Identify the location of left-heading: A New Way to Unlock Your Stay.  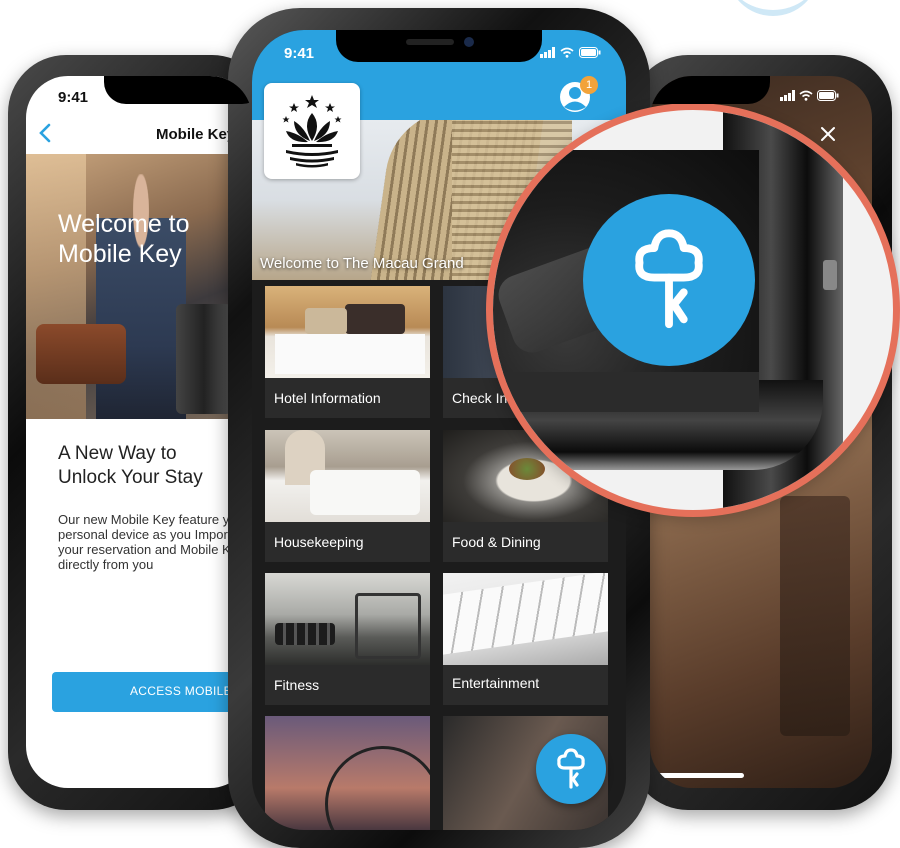
(130, 465).